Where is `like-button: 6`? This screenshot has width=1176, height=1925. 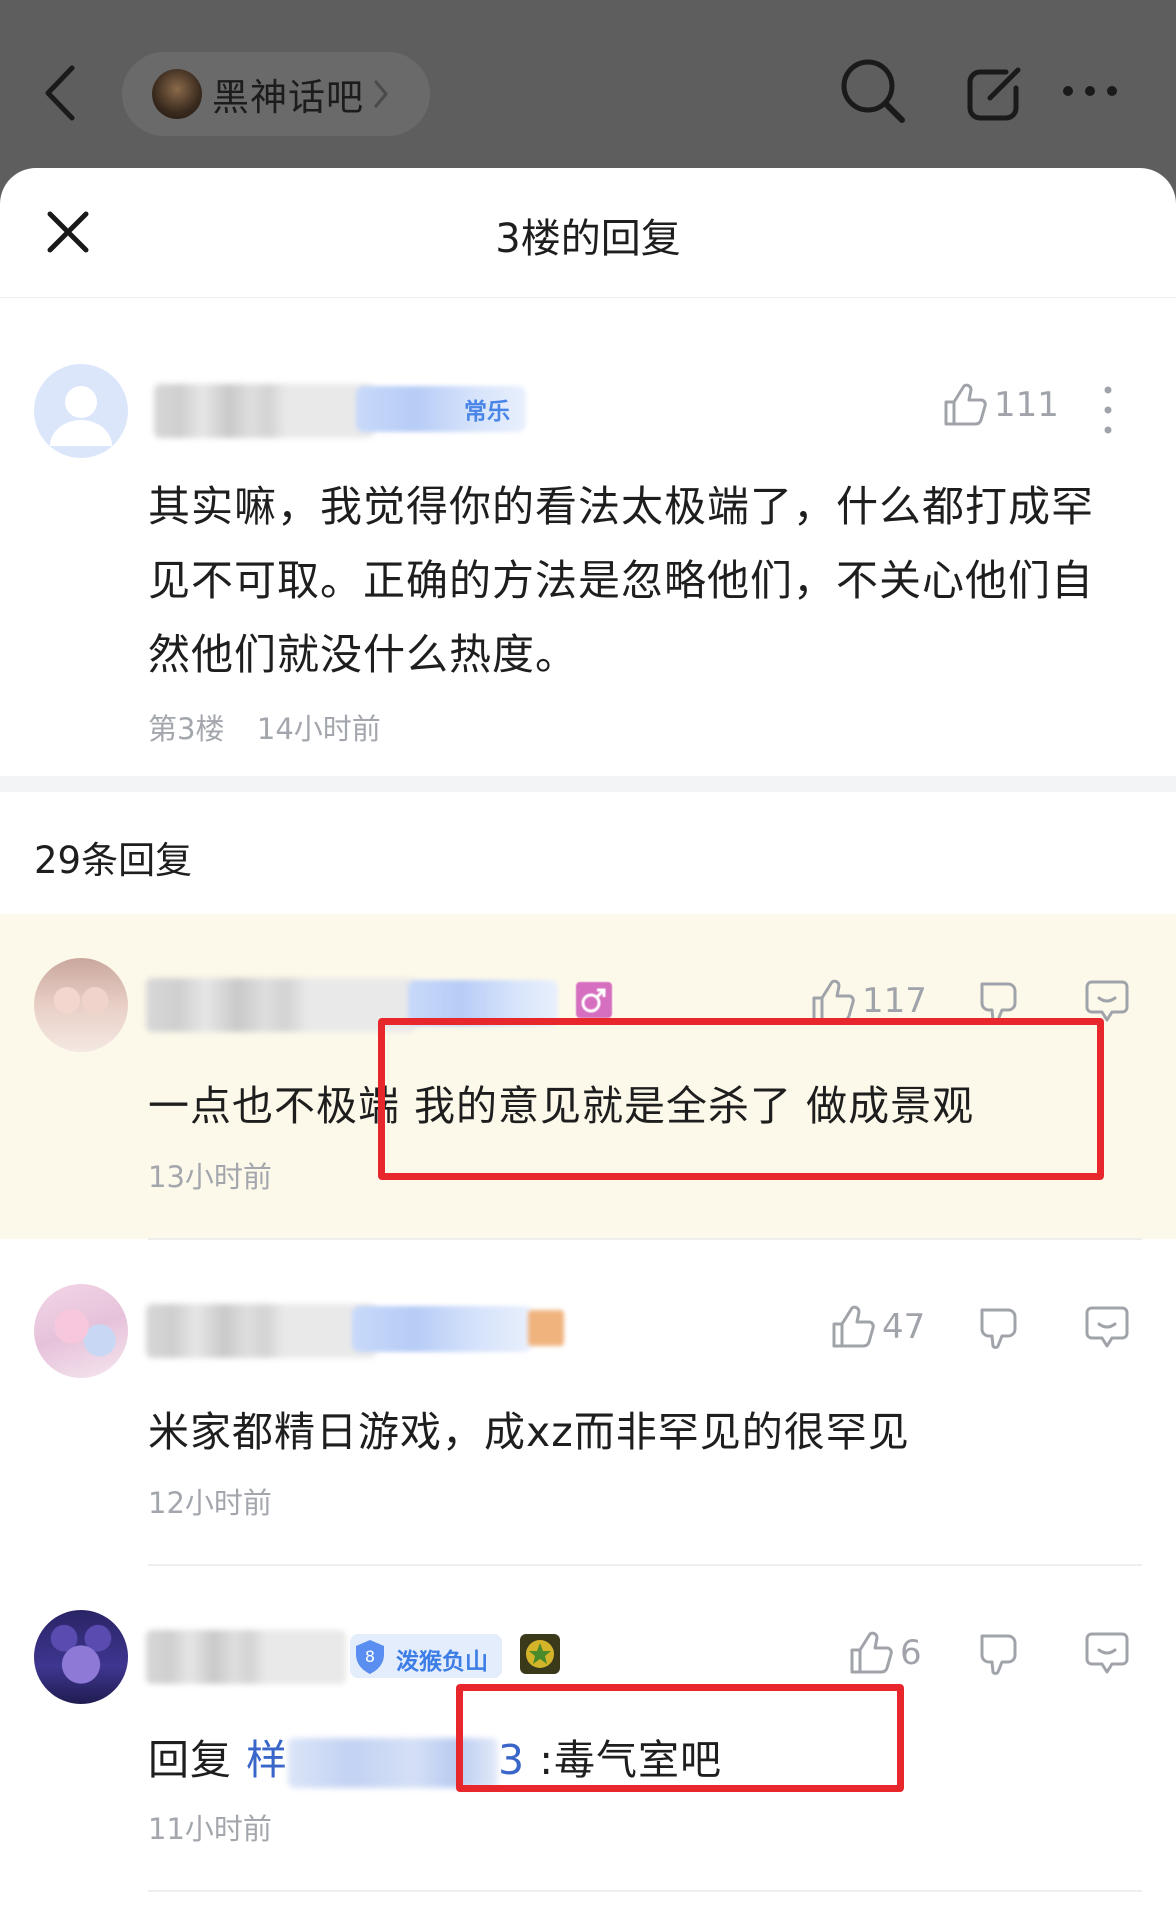 like-button: 6 is located at coordinates (885, 1653).